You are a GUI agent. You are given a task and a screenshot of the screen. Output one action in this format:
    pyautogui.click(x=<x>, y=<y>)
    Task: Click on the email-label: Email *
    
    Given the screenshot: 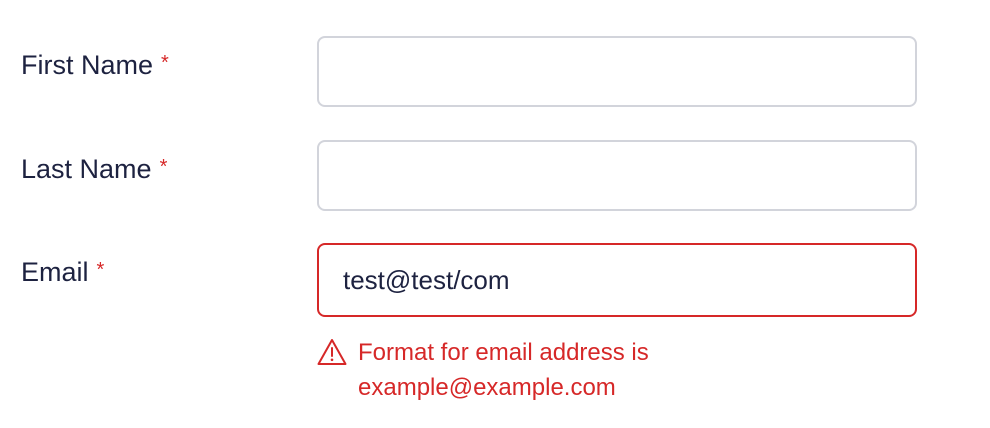 What is the action you would take?
    pyautogui.click(x=62, y=272)
    